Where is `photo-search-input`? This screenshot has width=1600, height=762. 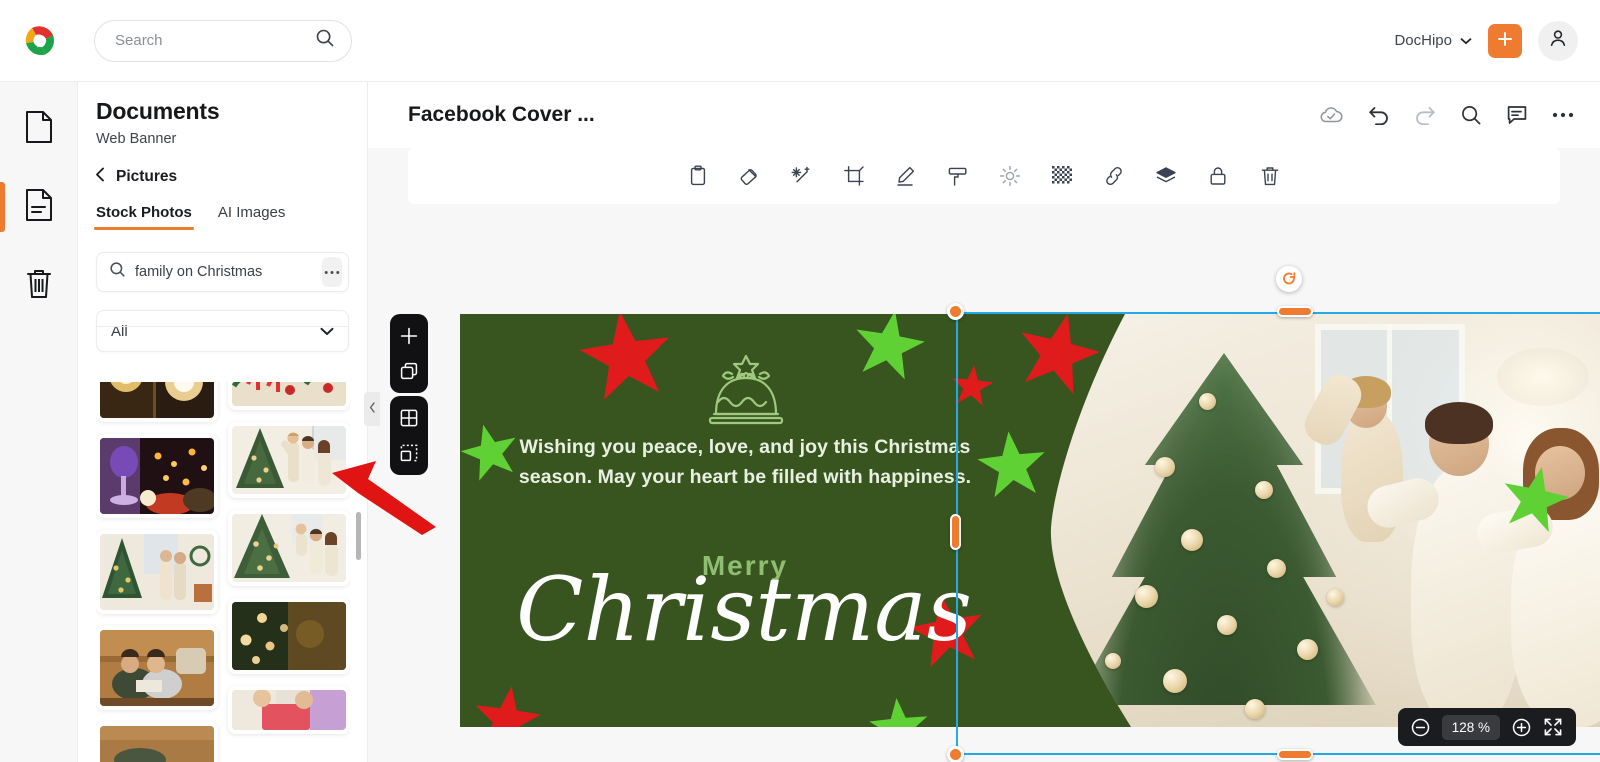 photo-search-input is located at coordinates (228, 272).